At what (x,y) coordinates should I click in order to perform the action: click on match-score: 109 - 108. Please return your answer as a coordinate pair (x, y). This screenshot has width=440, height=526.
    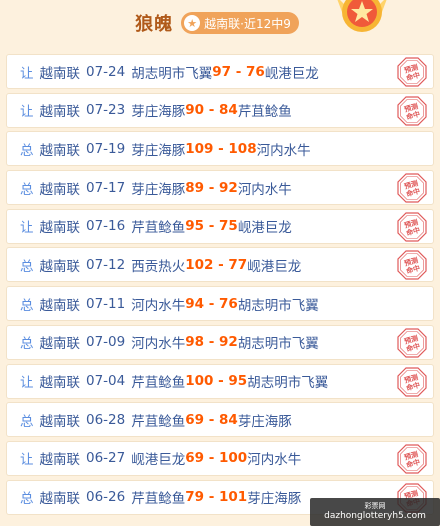
    Looking at the image, I should click on (221, 148).